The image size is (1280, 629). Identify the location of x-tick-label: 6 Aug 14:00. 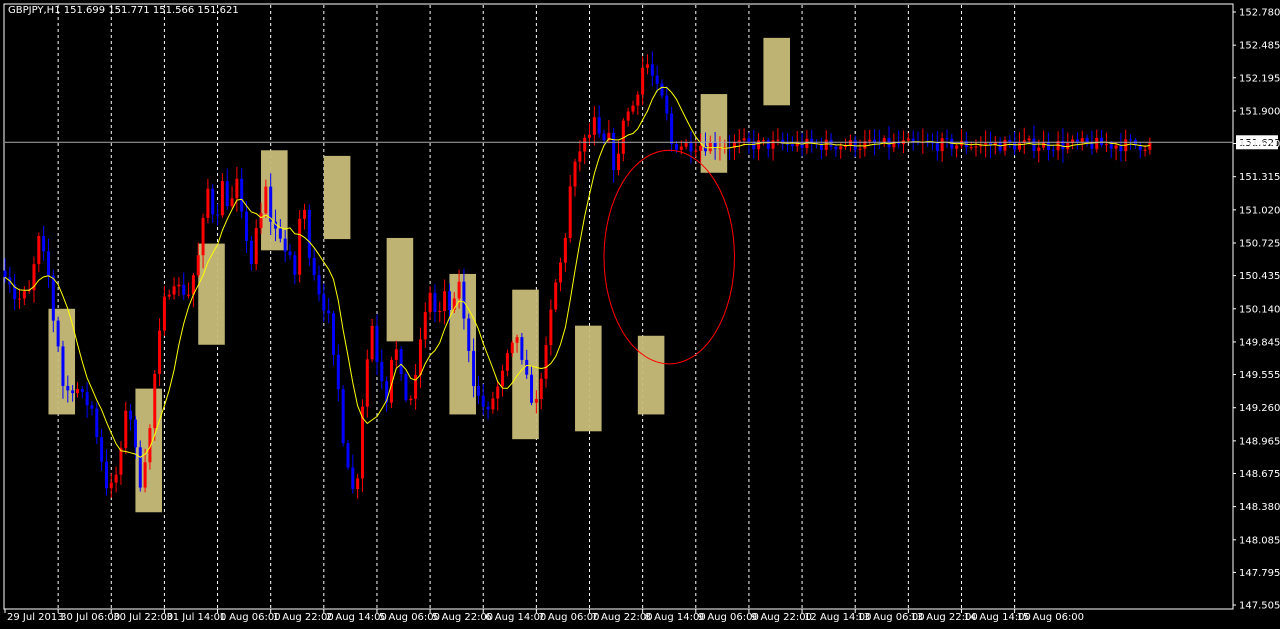
(515, 617).